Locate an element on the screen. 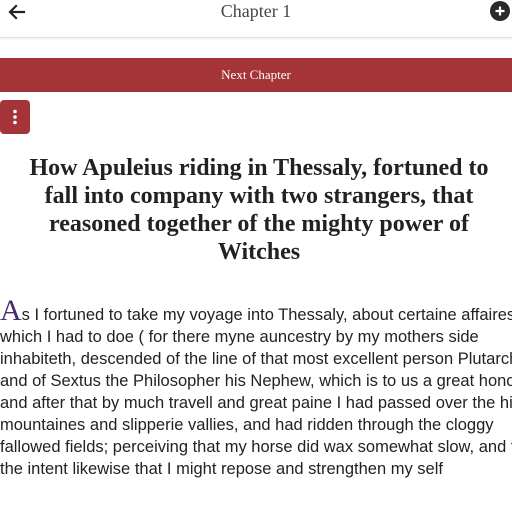 This screenshot has width=512, height=512. next-chapter-button: Next Chapter is located at coordinates (256, 75).